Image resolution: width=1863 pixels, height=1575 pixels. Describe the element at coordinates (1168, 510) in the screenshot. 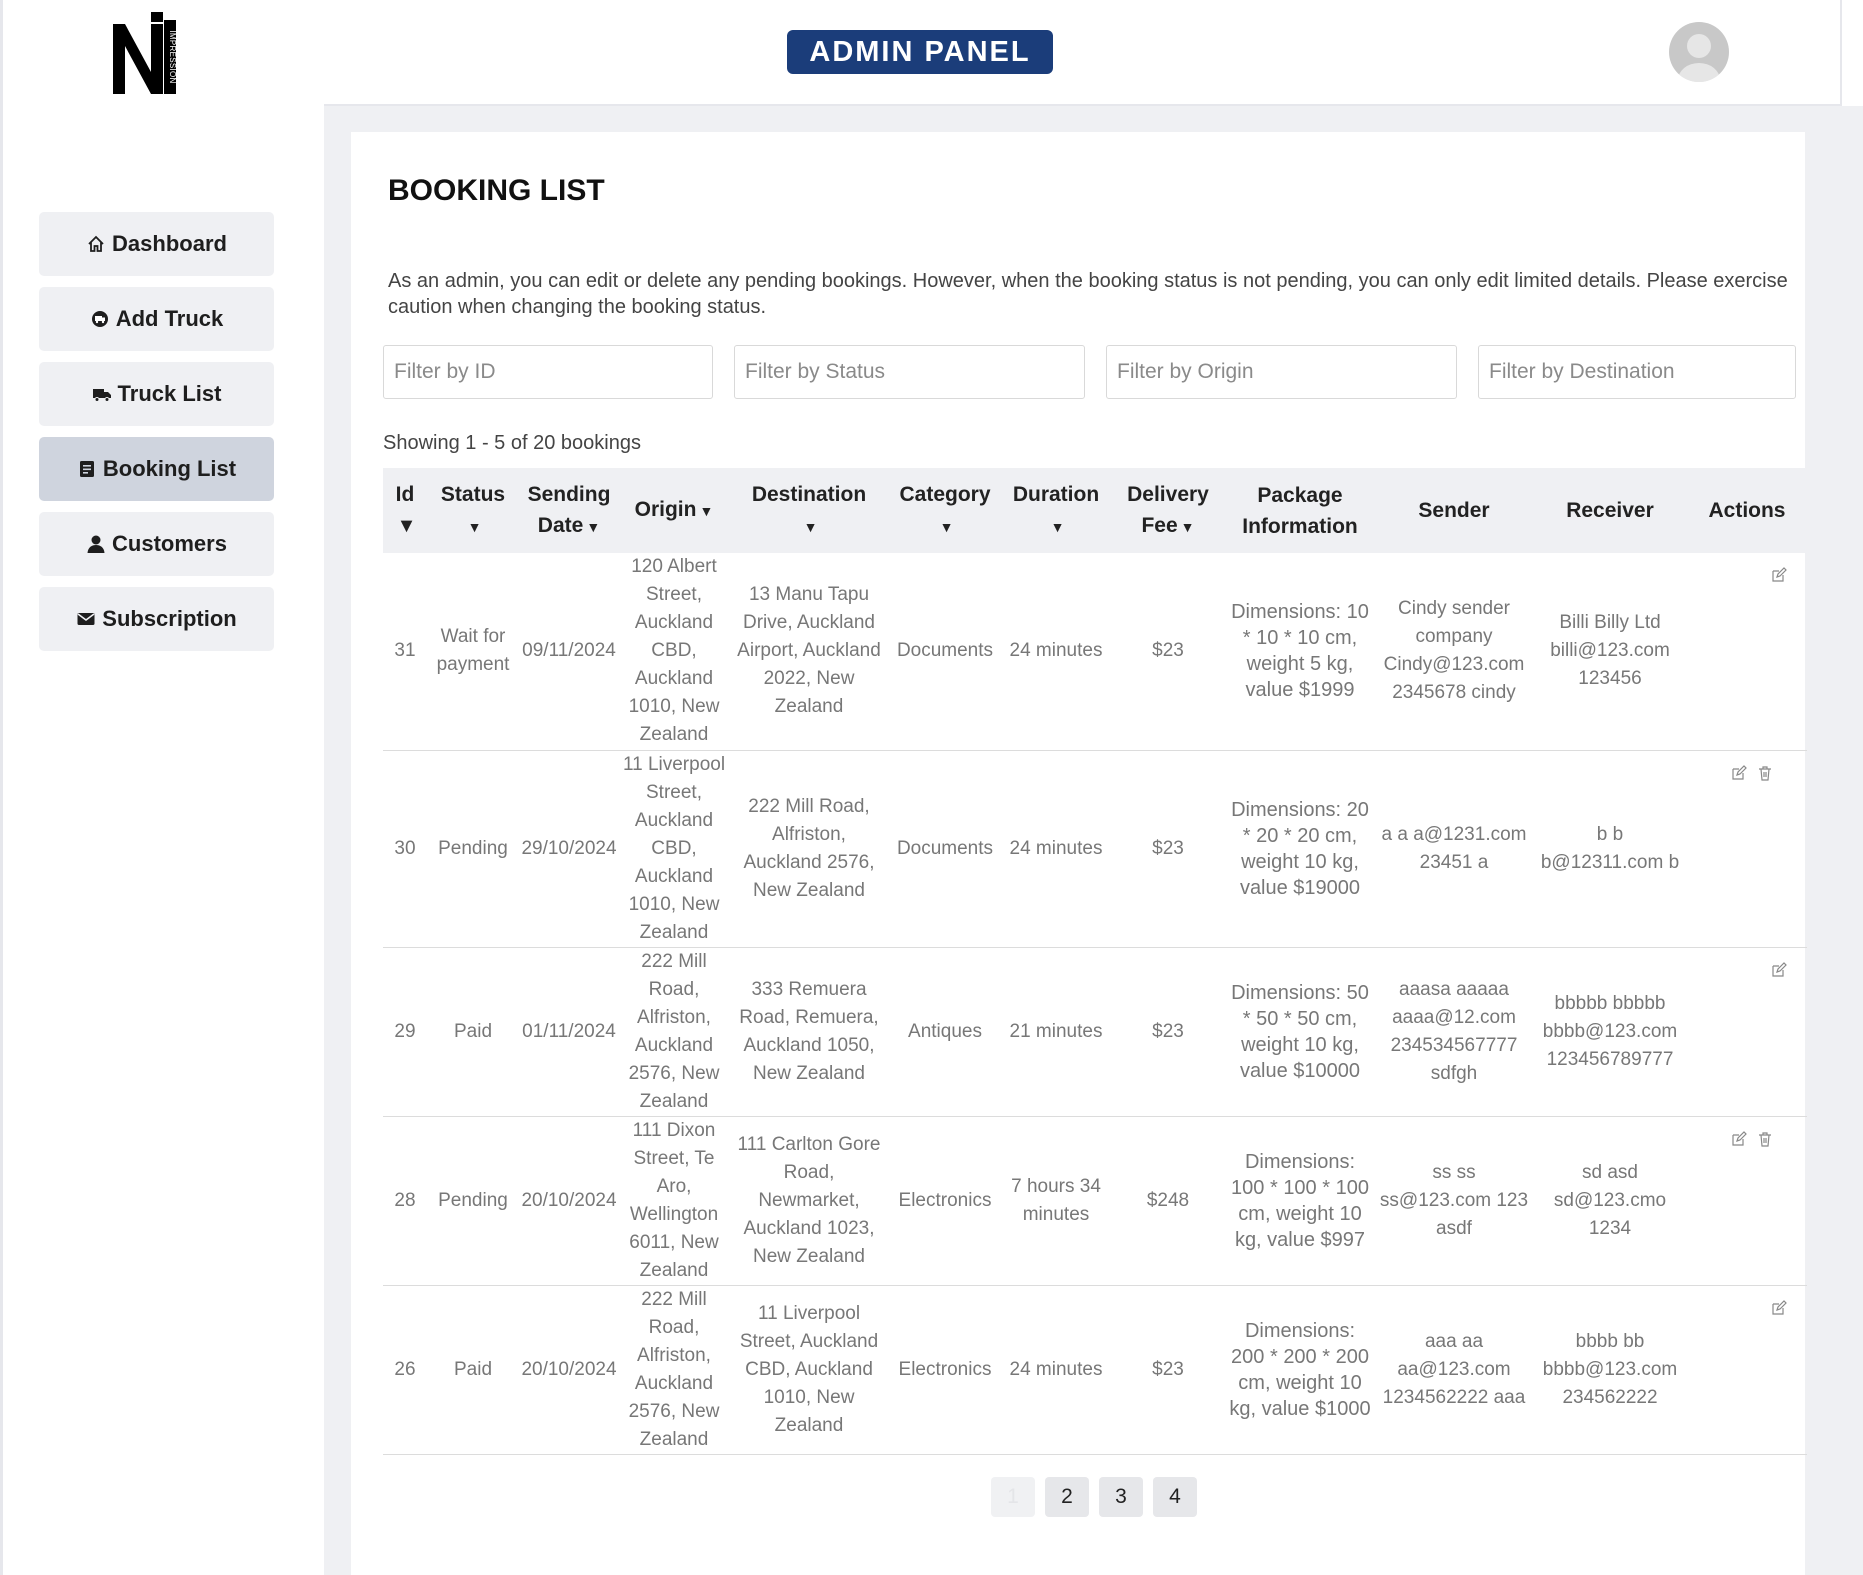

I see `col-header-delivery-fee: Delivery Fee ▼` at that location.